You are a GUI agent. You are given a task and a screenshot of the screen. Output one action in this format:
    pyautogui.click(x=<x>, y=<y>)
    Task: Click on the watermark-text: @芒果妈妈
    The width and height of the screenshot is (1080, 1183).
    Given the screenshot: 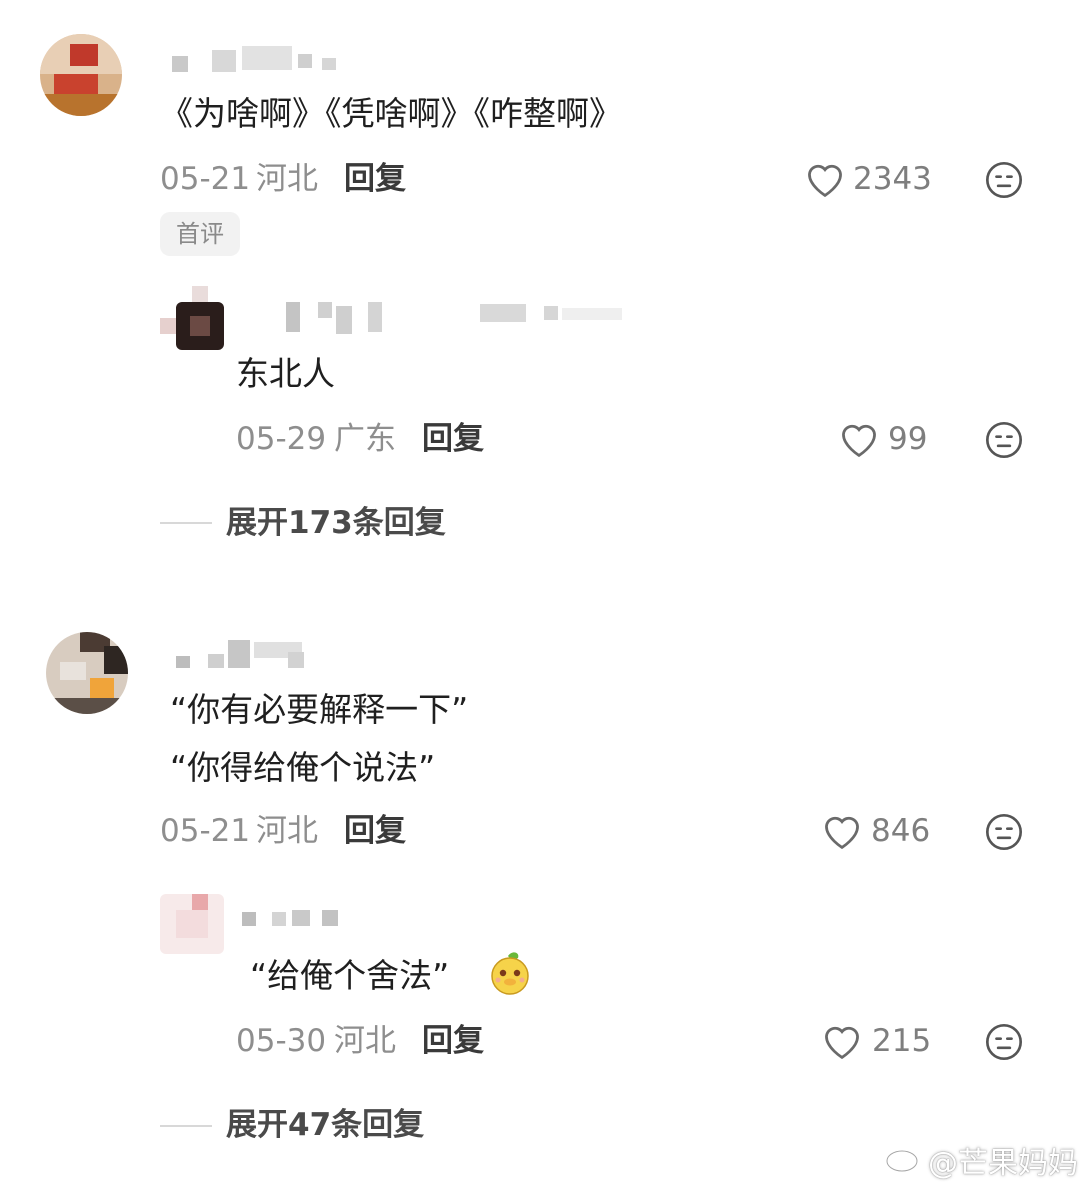 What is the action you would take?
    pyautogui.click(x=1003, y=1163)
    